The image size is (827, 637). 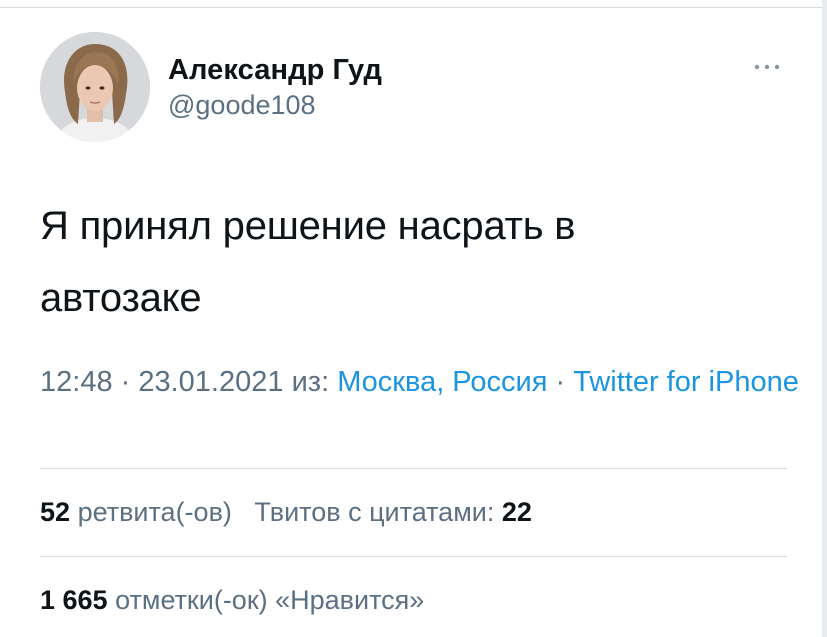 I want to click on author-handle: @goode108, so click(x=242, y=105).